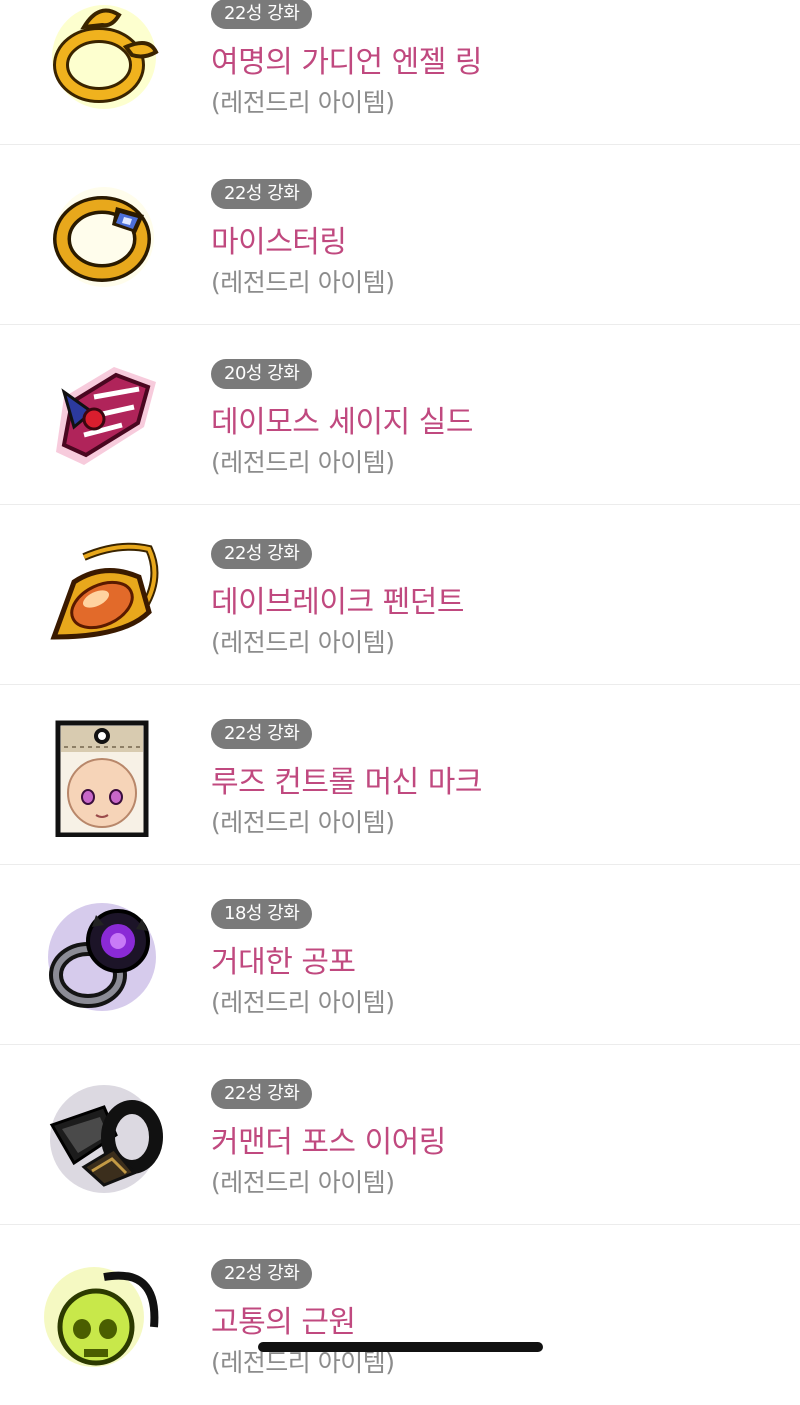 This screenshot has width=800, height=1405. I want to click on enhancement-badge: 20성 강화, so click(262, 374).